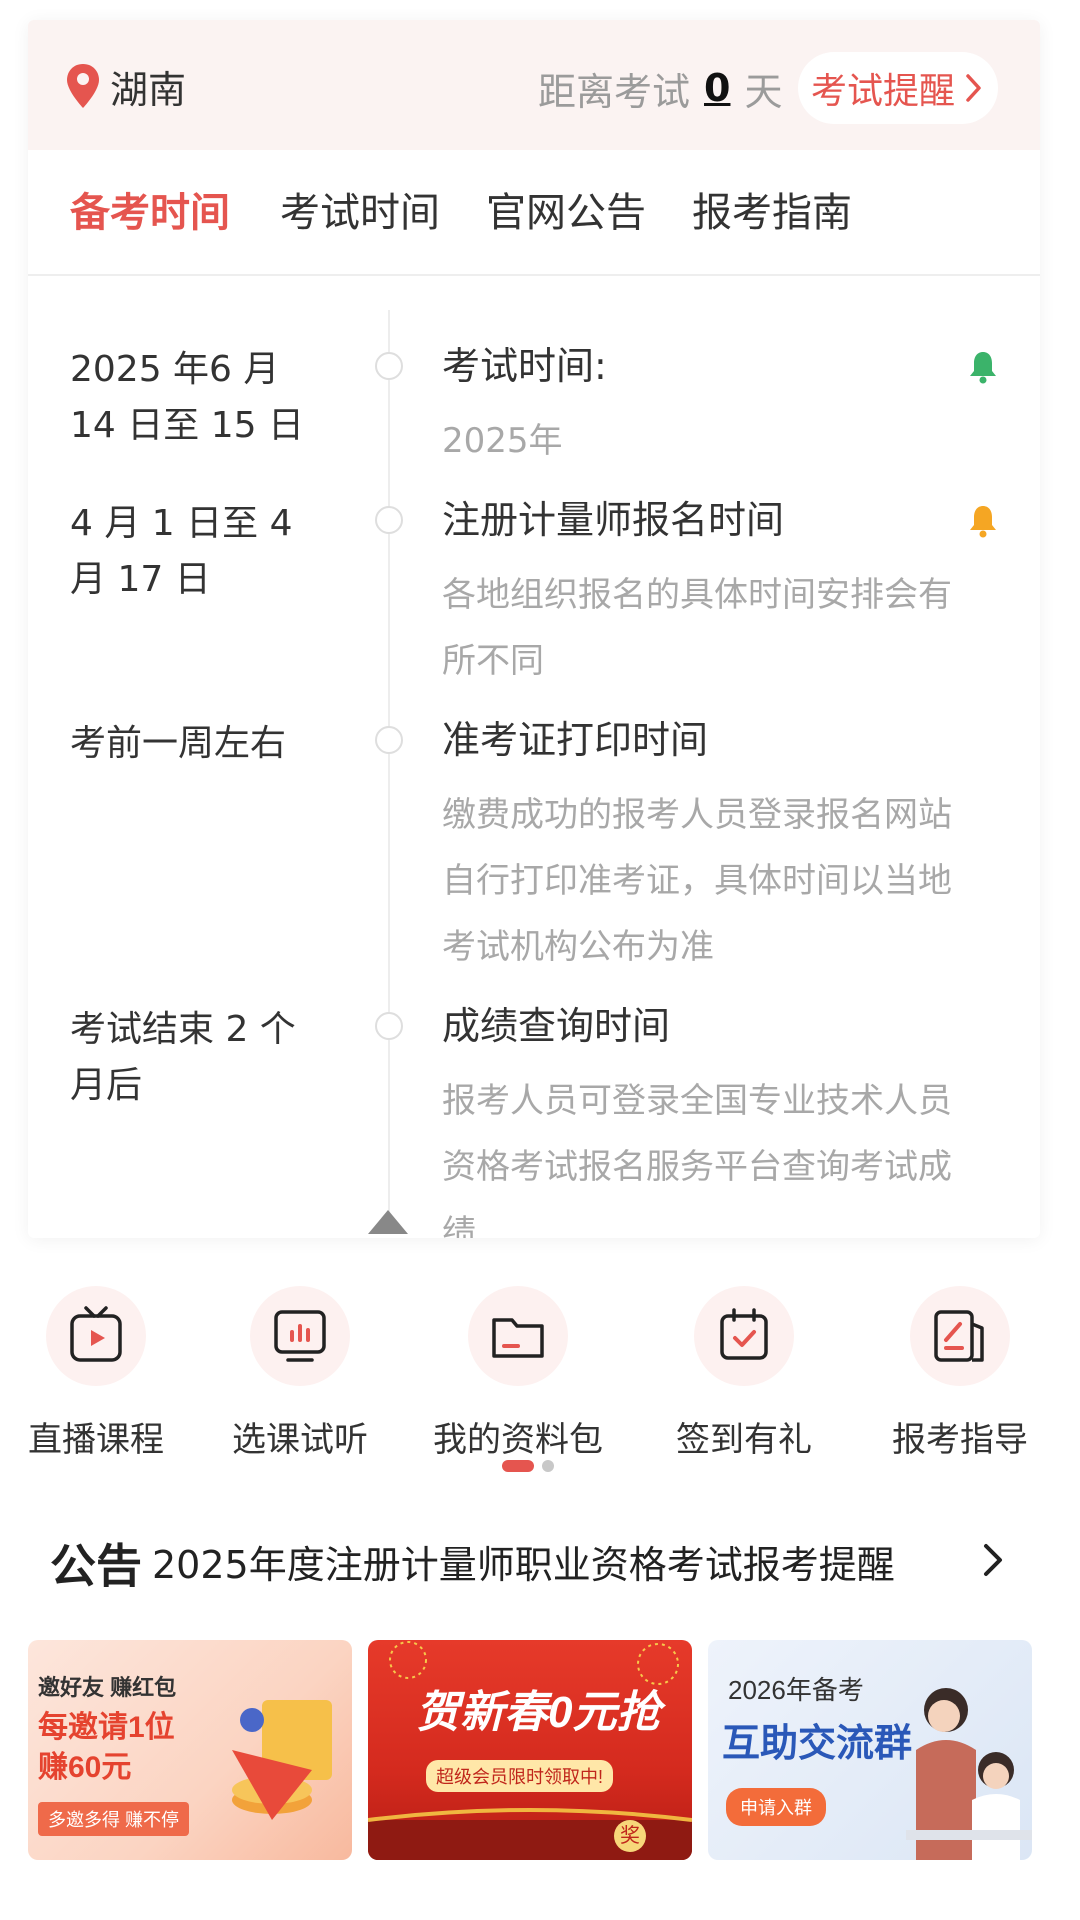 This screenshot has height=1920, width=1080. What do you see at coordinates (530, 1750) in the screenshot?
I see `new-year-promo-banner: 贺新春0元抢 超级会员限时领取中! 奖` at bounding box center [530, 1750].